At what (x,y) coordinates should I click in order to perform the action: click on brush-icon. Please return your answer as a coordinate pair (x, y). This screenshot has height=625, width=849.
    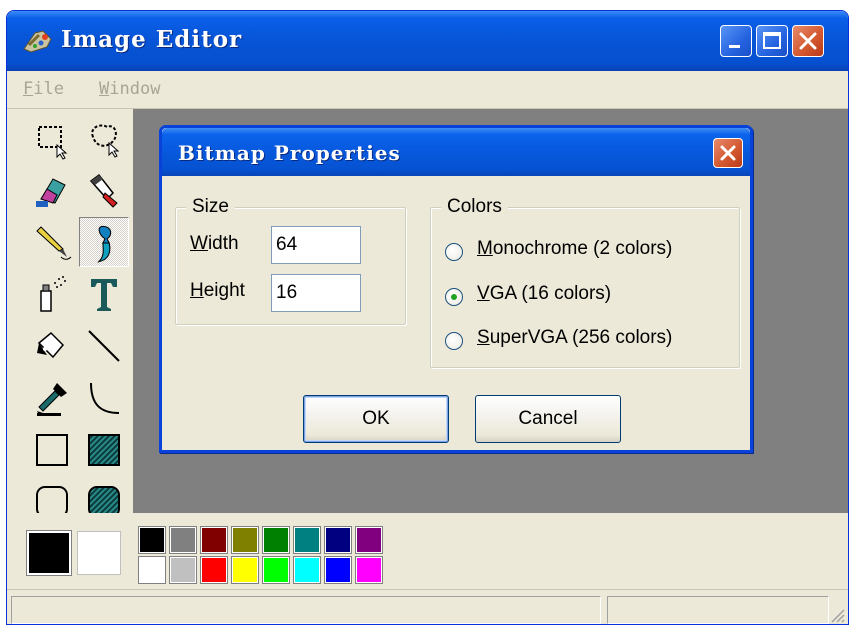
    Looking at the image, I should click on (104, 244).